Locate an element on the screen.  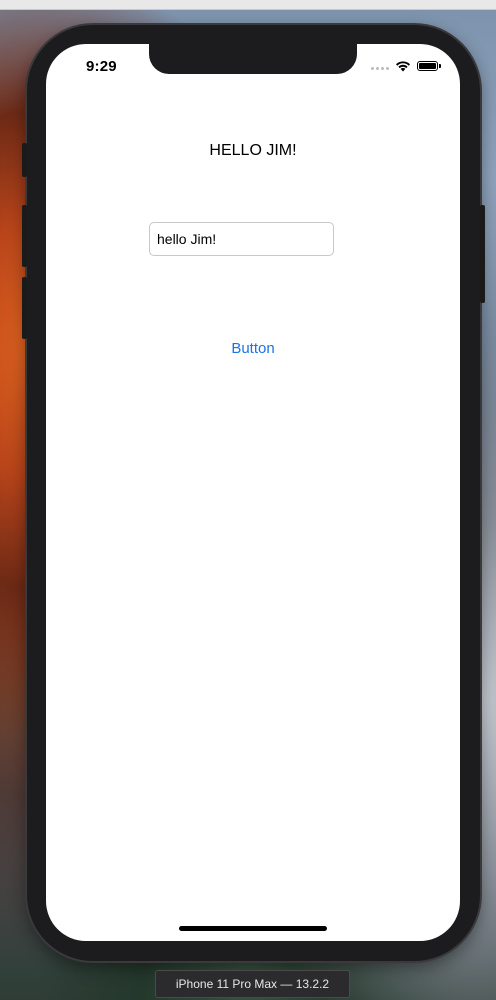
name-text-field is located at coordinates (241, 239).